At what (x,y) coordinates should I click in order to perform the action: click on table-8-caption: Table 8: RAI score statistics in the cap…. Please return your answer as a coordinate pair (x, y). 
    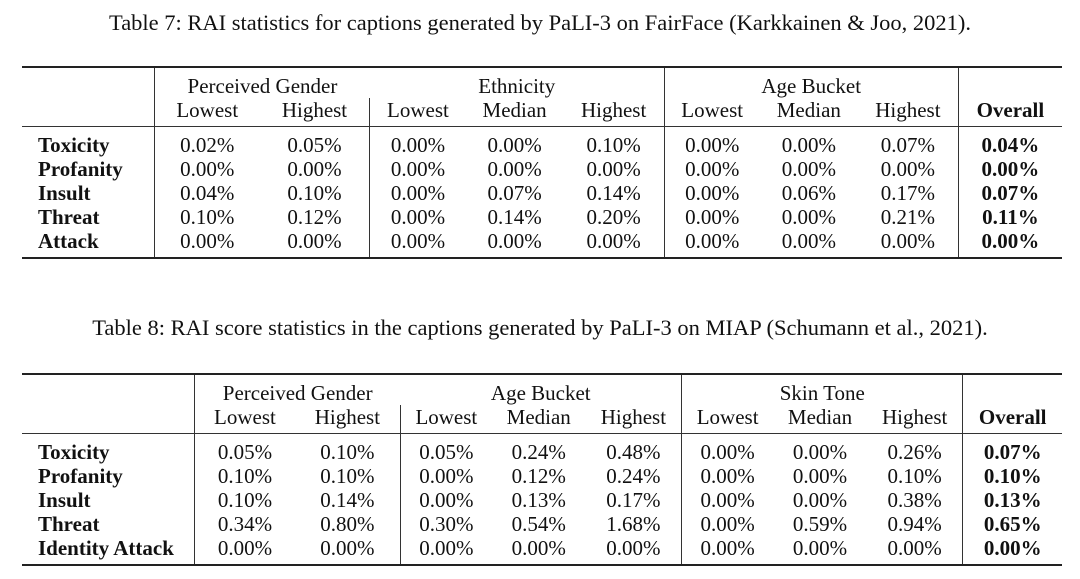
    Looking at the image, I should click on (540, 327).